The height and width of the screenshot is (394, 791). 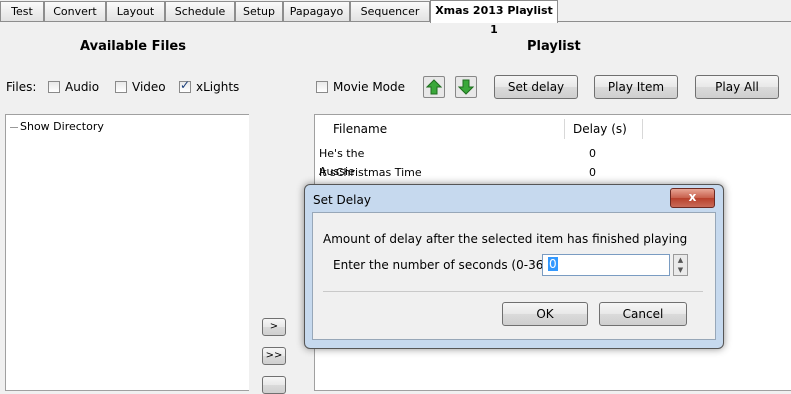 I want to click on tab-test: Test, so click(x=22, y=11).